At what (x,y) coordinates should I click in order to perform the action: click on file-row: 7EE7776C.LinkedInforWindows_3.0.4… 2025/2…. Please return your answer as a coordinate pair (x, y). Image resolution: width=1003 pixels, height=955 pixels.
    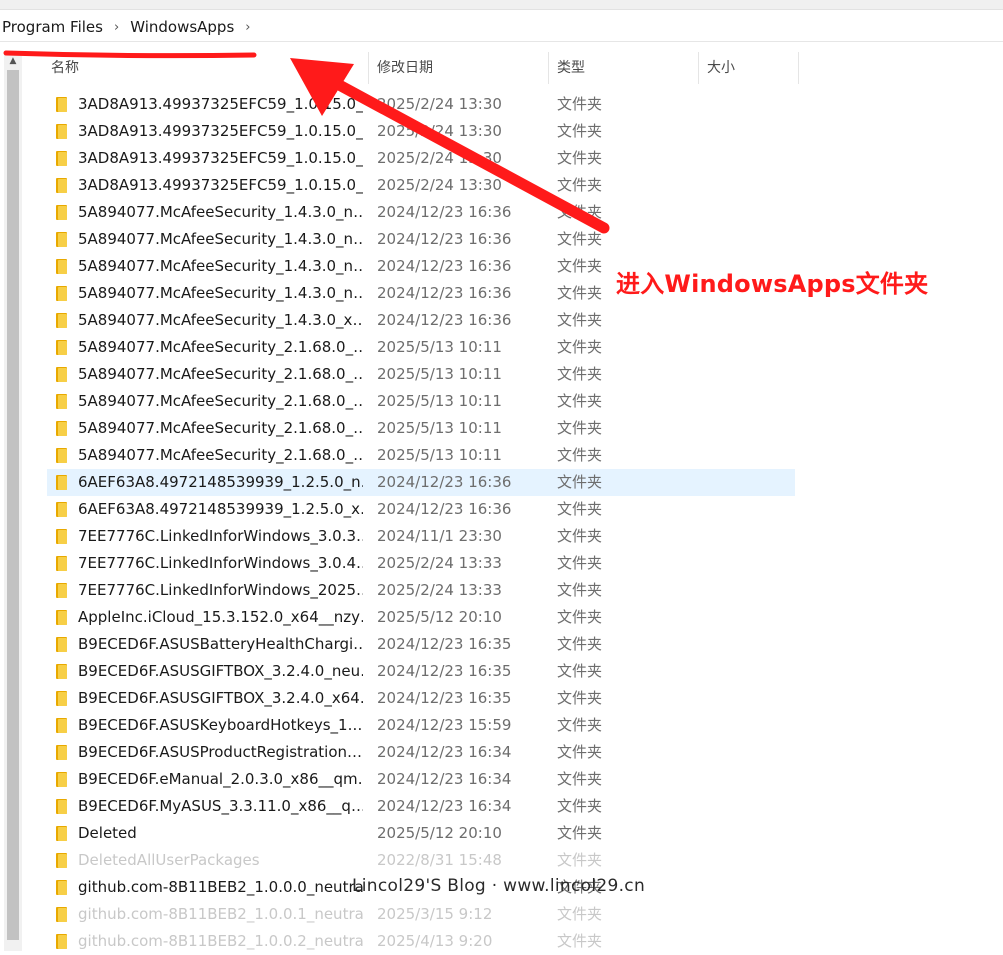
    Looking at the image, I should click on (421, 563).